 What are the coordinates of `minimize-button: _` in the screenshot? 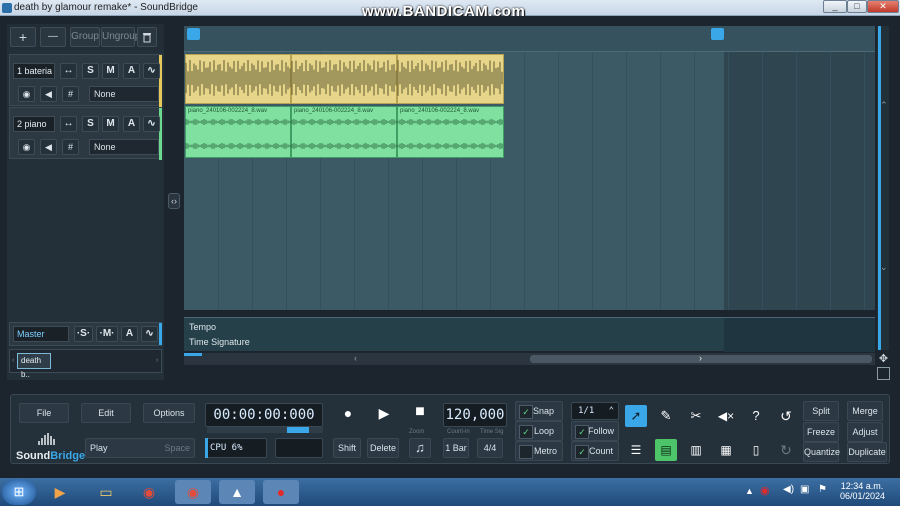 It's located at (835, 6).